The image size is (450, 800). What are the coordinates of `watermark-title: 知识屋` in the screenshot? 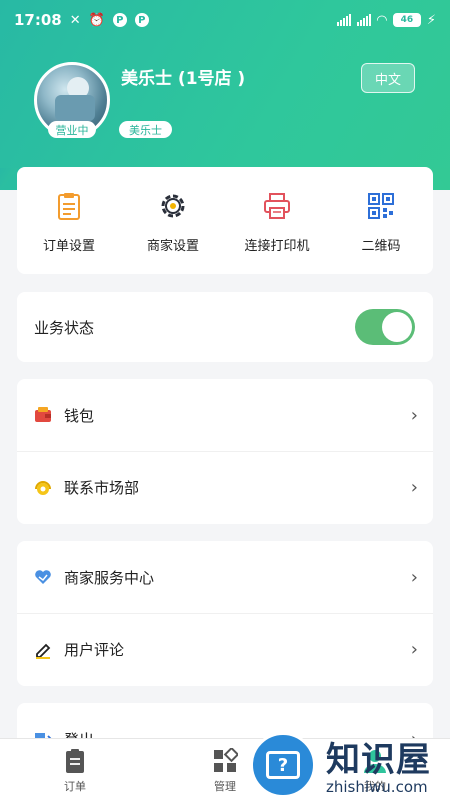 It's located at (378, 760).